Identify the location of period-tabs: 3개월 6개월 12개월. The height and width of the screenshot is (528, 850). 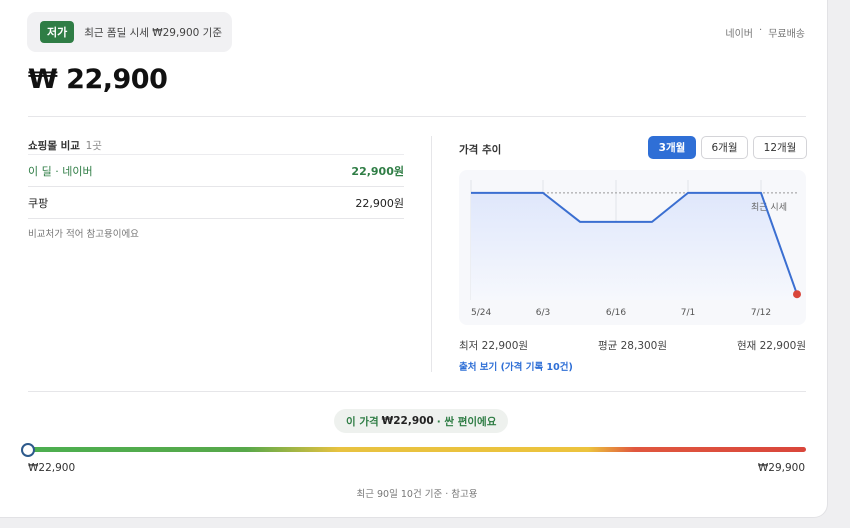
(727, 147).